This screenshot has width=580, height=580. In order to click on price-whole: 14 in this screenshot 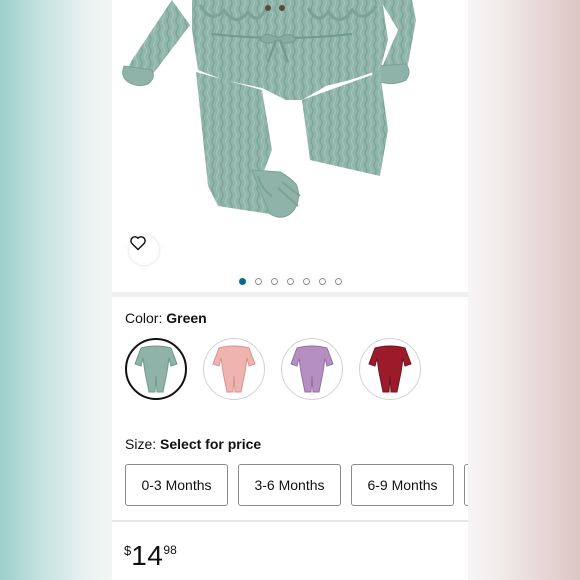, I will do `click(147, 555)`.